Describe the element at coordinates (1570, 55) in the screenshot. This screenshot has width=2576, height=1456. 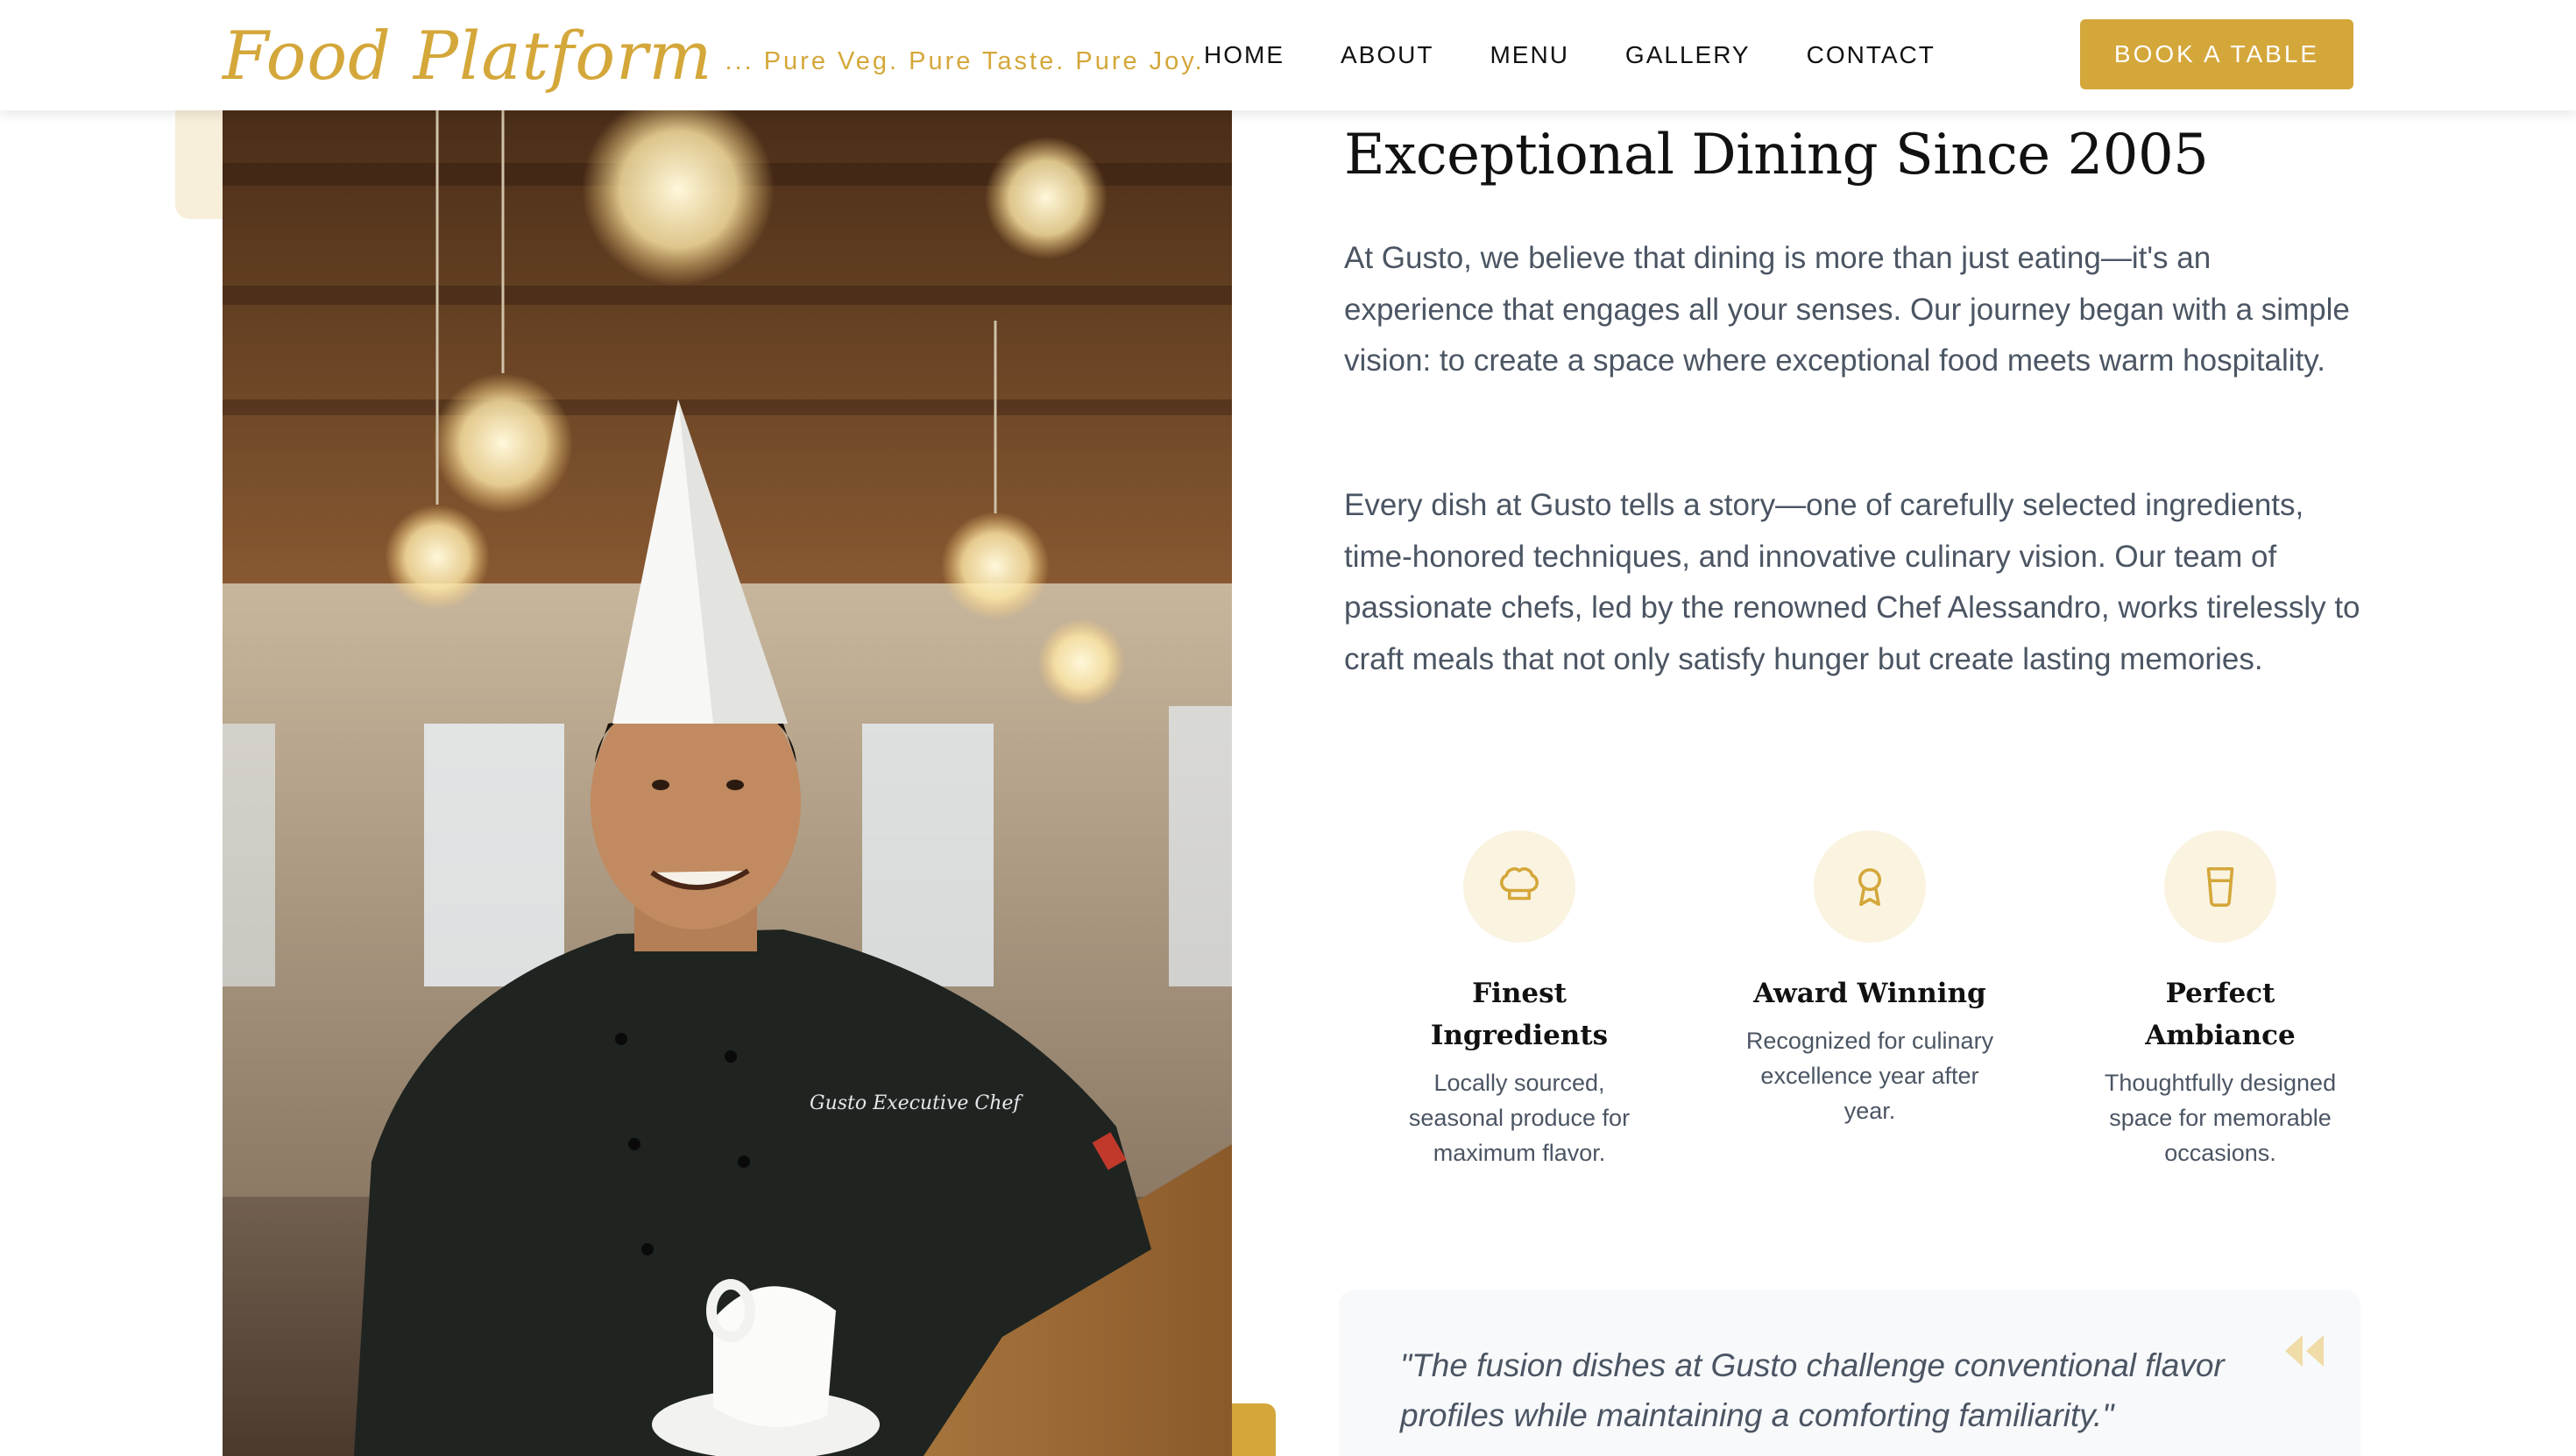
I see `main-nav: HOME ABOUT MENU GALLERY CONTACT` at that location.